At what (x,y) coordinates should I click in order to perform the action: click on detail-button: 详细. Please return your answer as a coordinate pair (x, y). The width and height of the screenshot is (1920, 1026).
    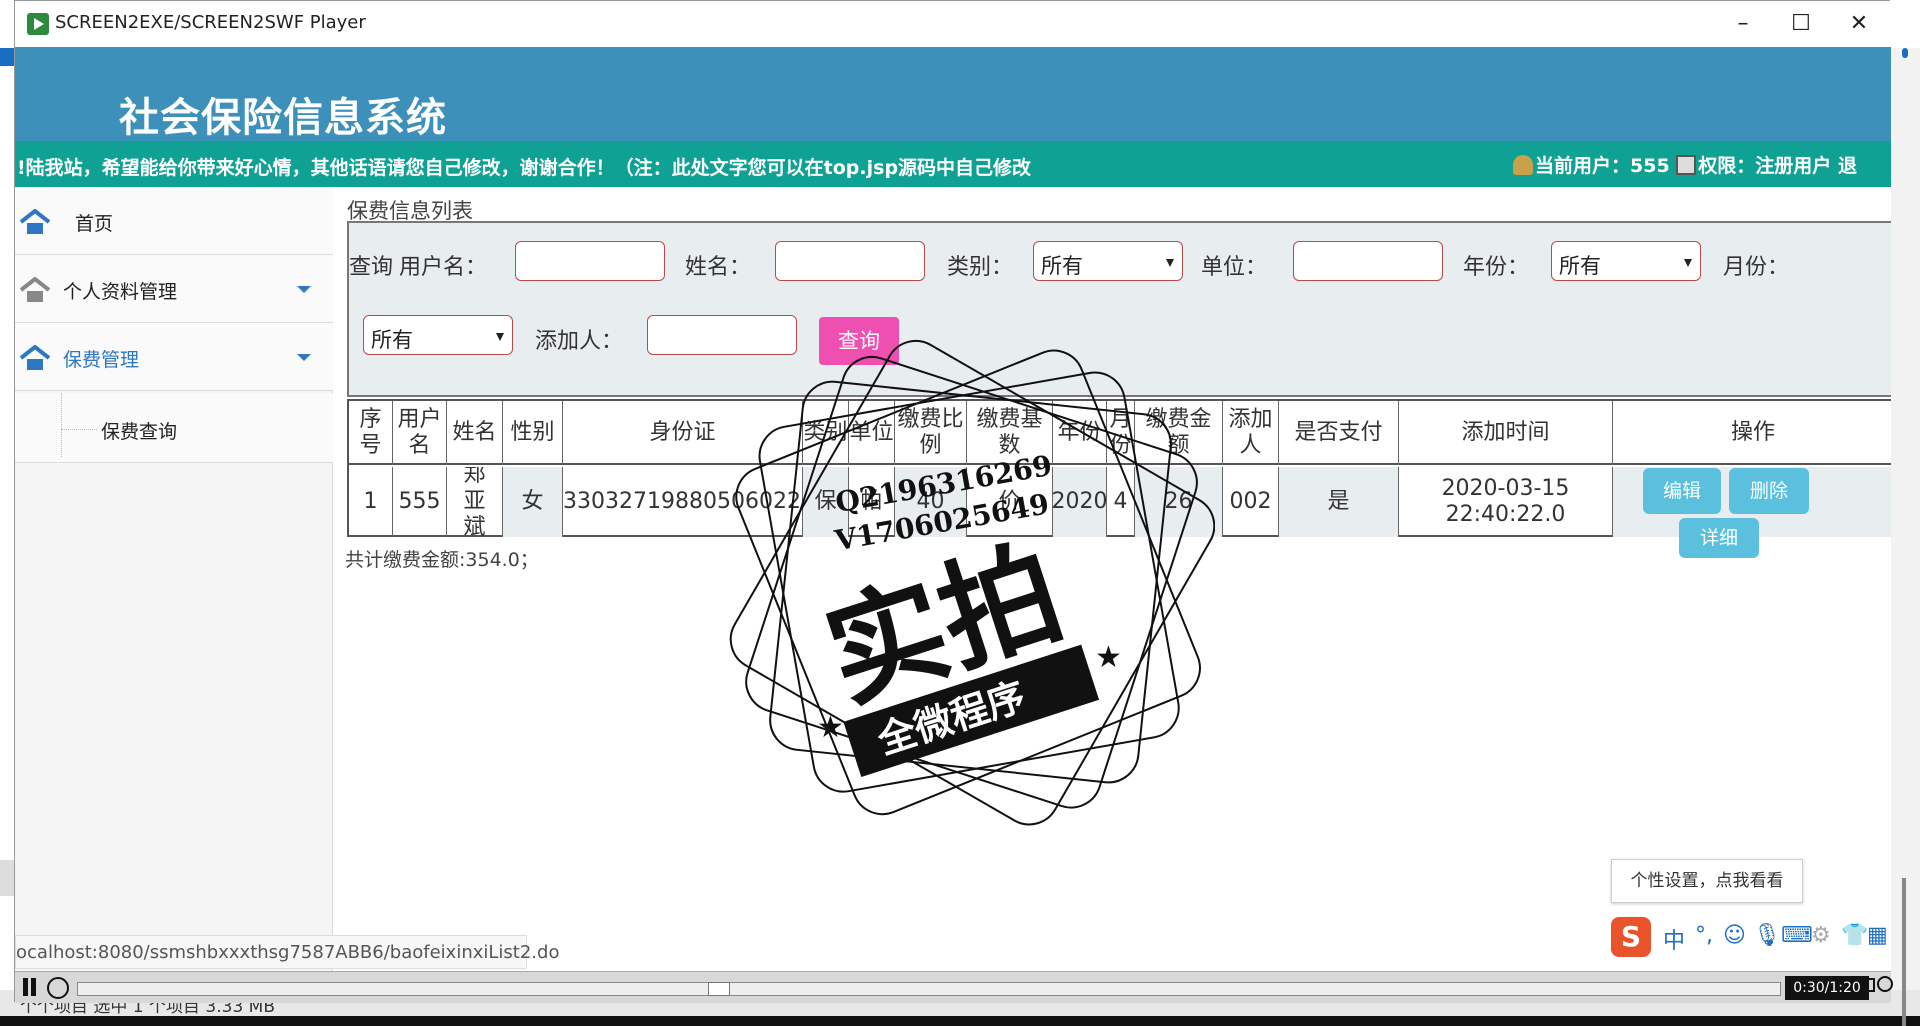
    Looking at the image, I should click on (1719, 538).